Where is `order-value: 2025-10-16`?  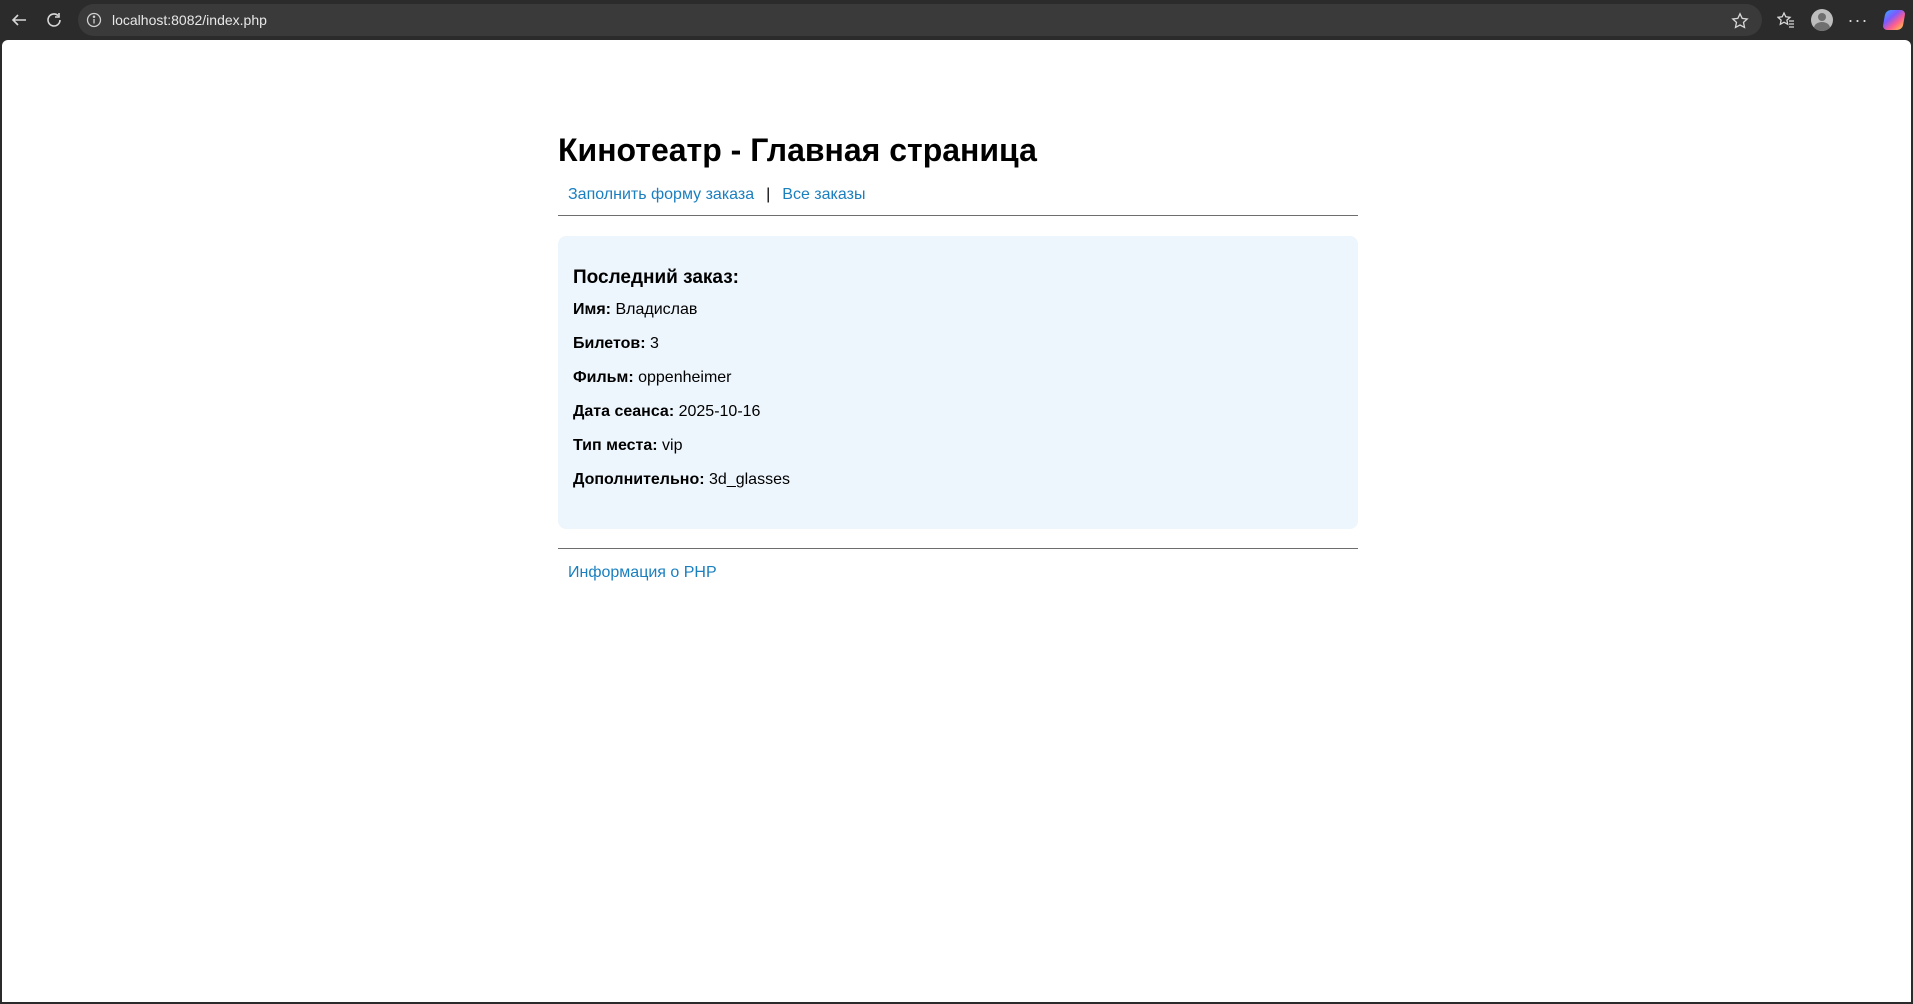
order-value: 2025-10-16 is located at coordinates (719, 411).